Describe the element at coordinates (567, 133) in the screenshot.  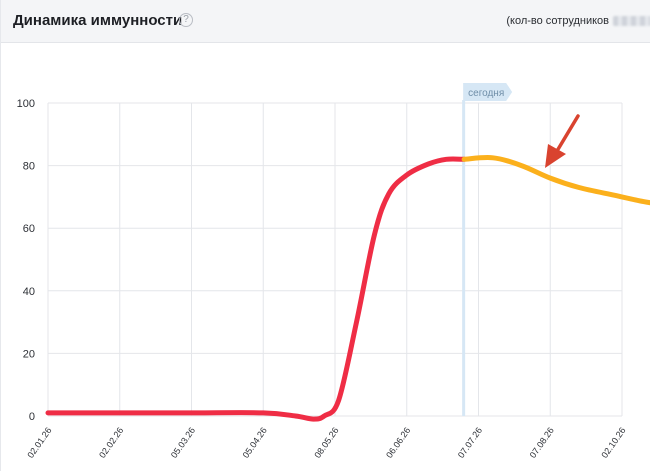
I see `annotation-arrow-shaft` at that location.